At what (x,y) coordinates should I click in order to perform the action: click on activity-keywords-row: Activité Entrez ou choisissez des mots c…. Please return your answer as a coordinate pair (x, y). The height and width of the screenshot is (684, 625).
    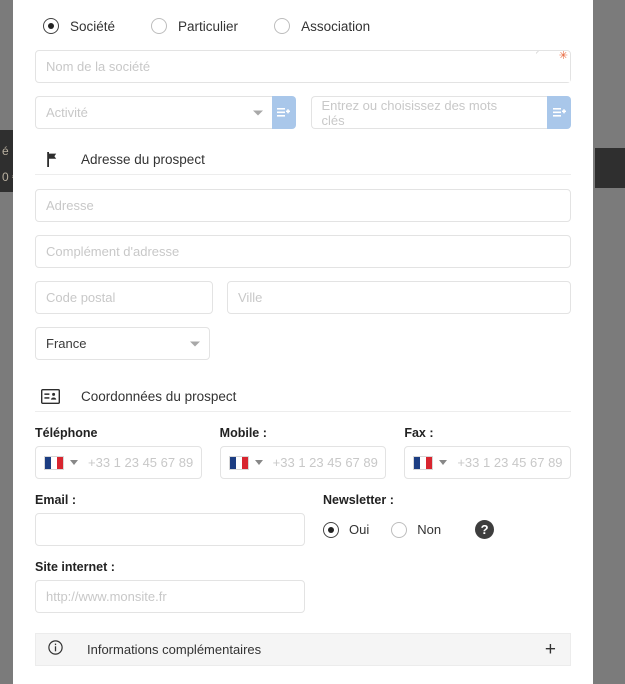
    Looking at the image, I should click on (303, 112).